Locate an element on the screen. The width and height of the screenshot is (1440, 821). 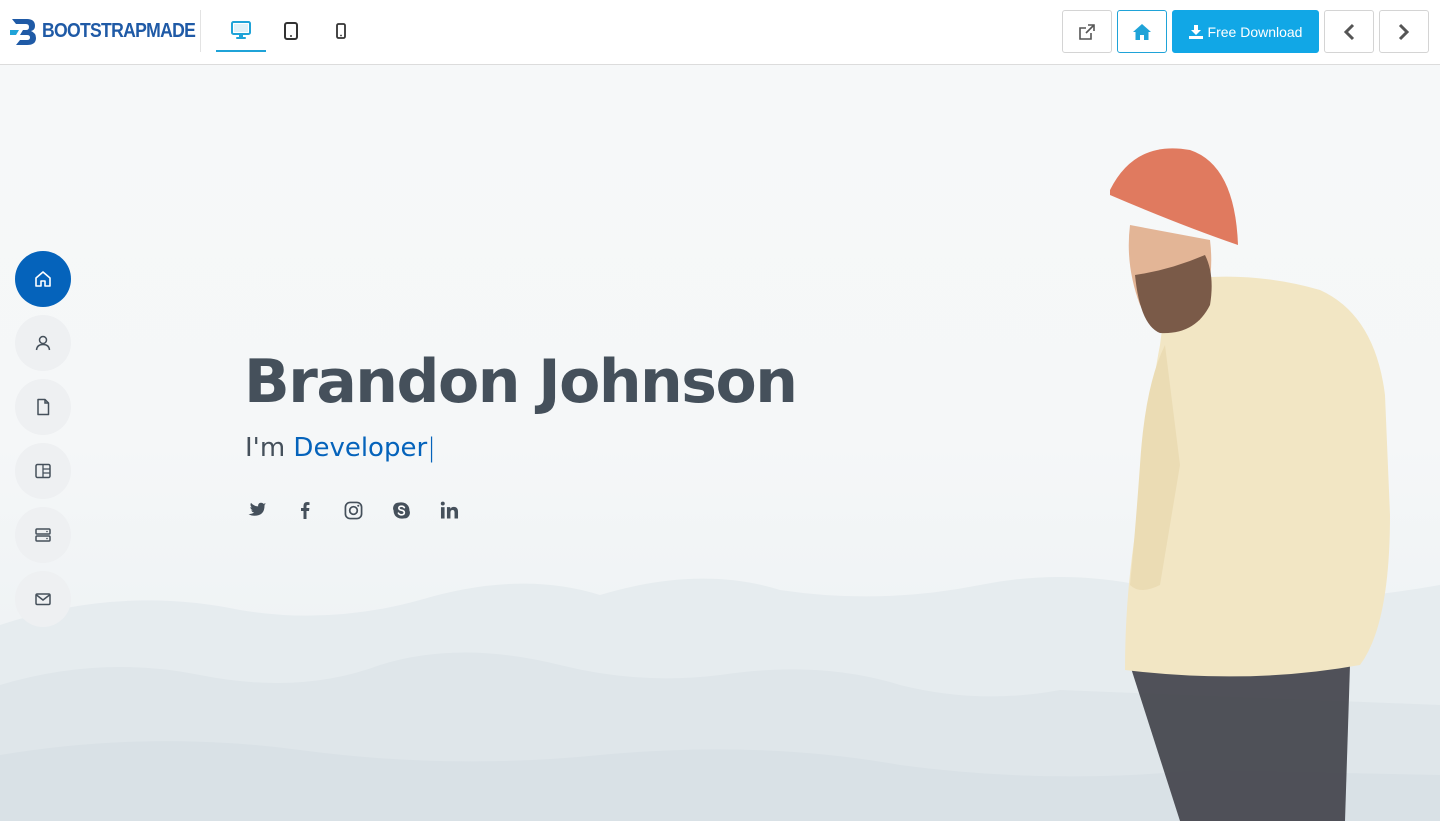
hero-name: Brandon Johnson is located at coordinates (521, 382).